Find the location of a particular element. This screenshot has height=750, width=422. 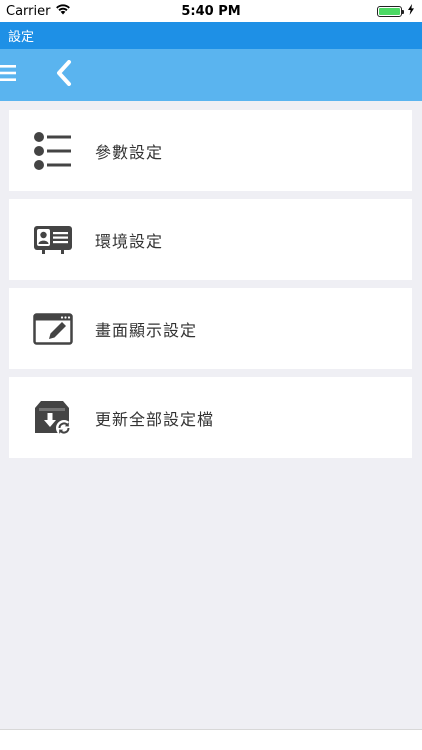

menu-button is located at coordinates (13, 75).